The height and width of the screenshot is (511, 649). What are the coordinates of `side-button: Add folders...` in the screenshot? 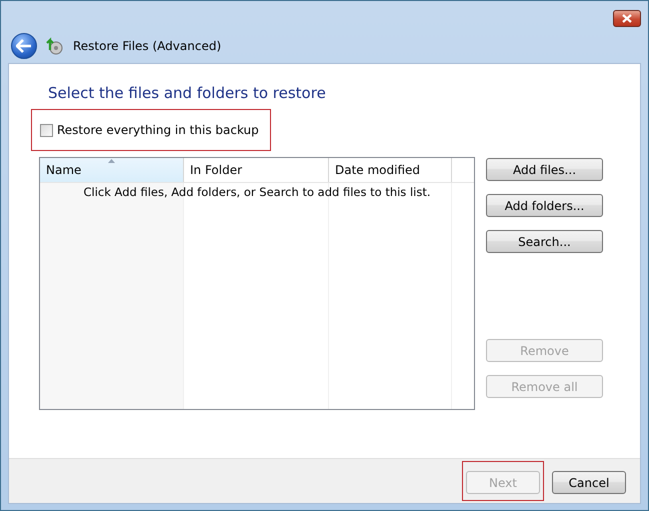 It's located at (544, 205).